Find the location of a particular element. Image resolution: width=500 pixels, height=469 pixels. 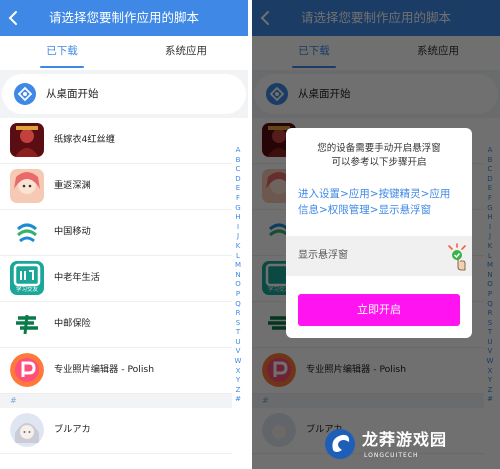

app-name: 纸嫁衣4红丝缠 is located at coordinates (84, 139).